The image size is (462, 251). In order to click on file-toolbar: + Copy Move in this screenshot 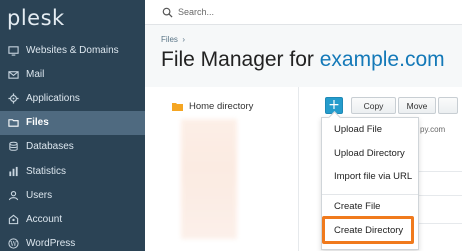, I will do `click(391, 105)`.